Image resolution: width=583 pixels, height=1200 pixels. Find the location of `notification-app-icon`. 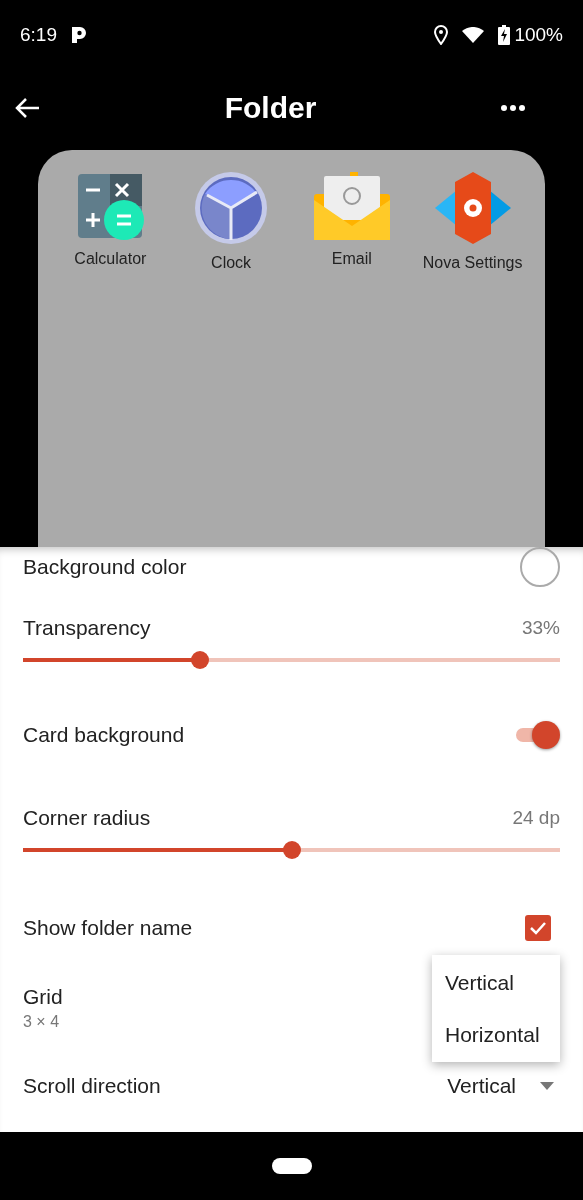

notification-app-icon is located at coordinates (79, 35).